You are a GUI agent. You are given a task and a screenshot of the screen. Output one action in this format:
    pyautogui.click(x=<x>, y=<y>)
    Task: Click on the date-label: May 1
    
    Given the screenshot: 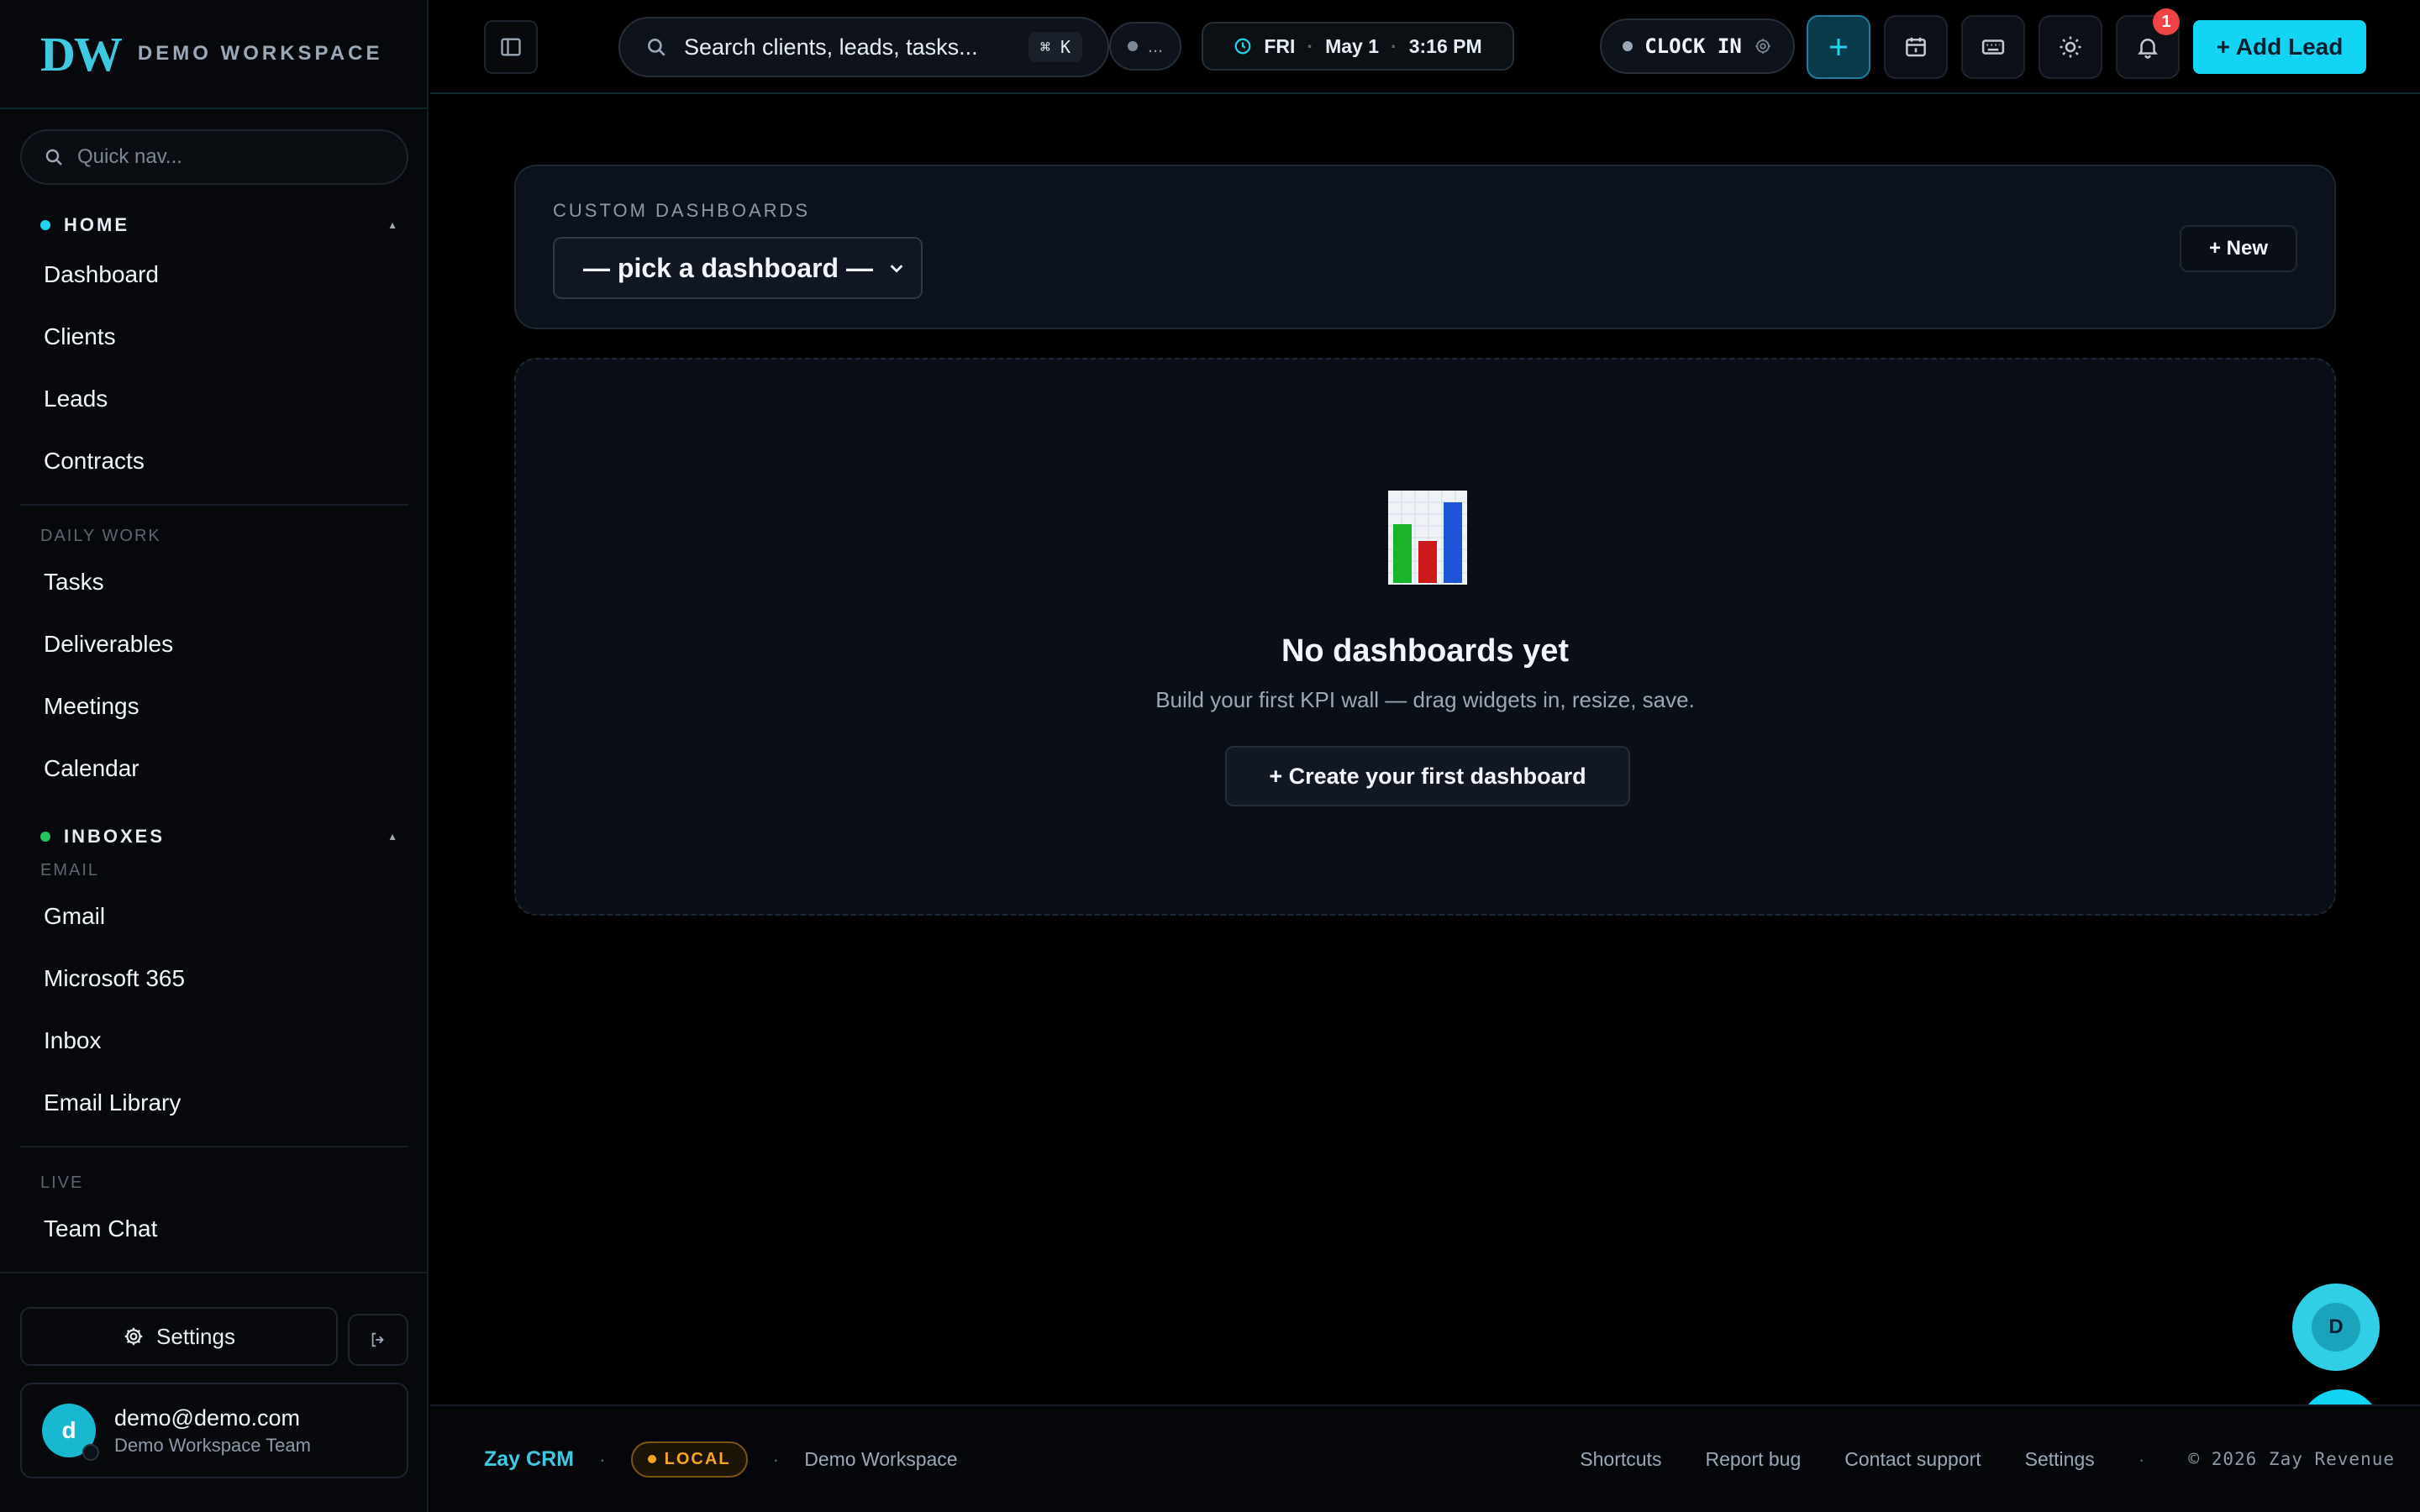 What is the action you would take?
    pyautogui.click(x=1352, y=45)
    